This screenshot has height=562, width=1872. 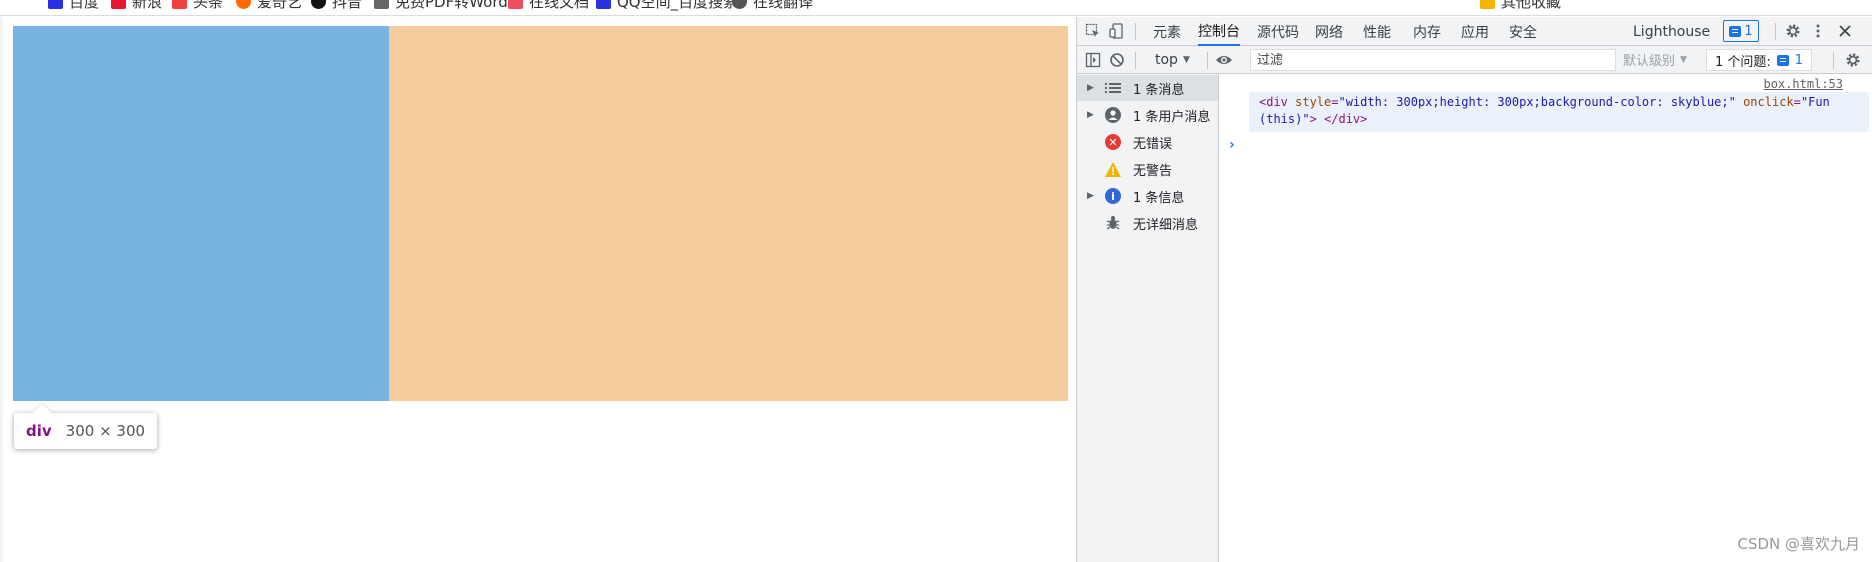 I want to click on sidebar-item-messages: ▶ 1 条消息, so click(x=1147, y=88).